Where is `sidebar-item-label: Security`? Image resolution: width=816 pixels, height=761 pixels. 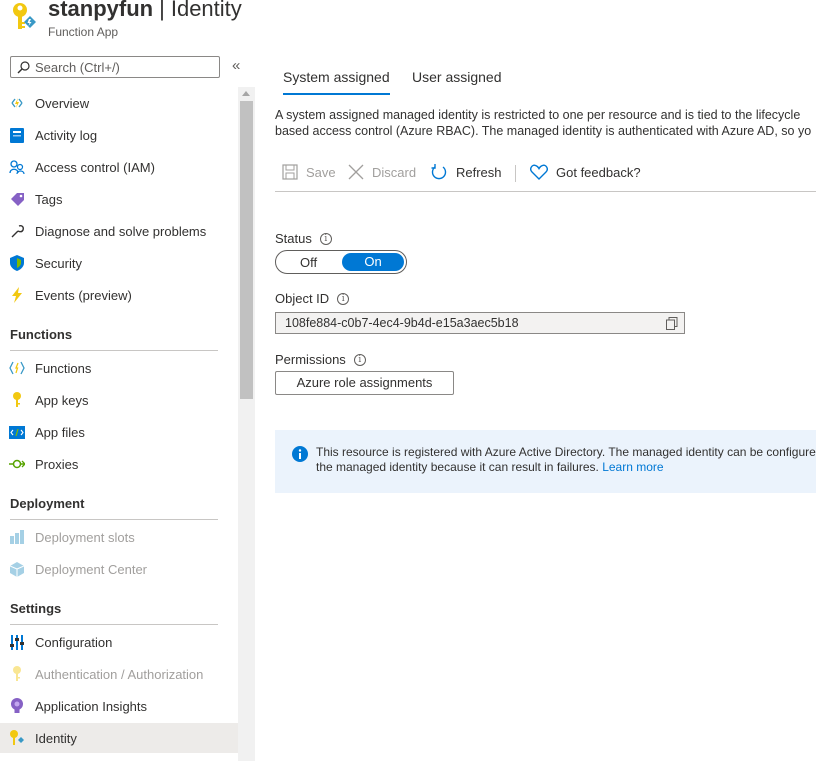
sidebar-item-label: Security is located at coordinates (58, 263).